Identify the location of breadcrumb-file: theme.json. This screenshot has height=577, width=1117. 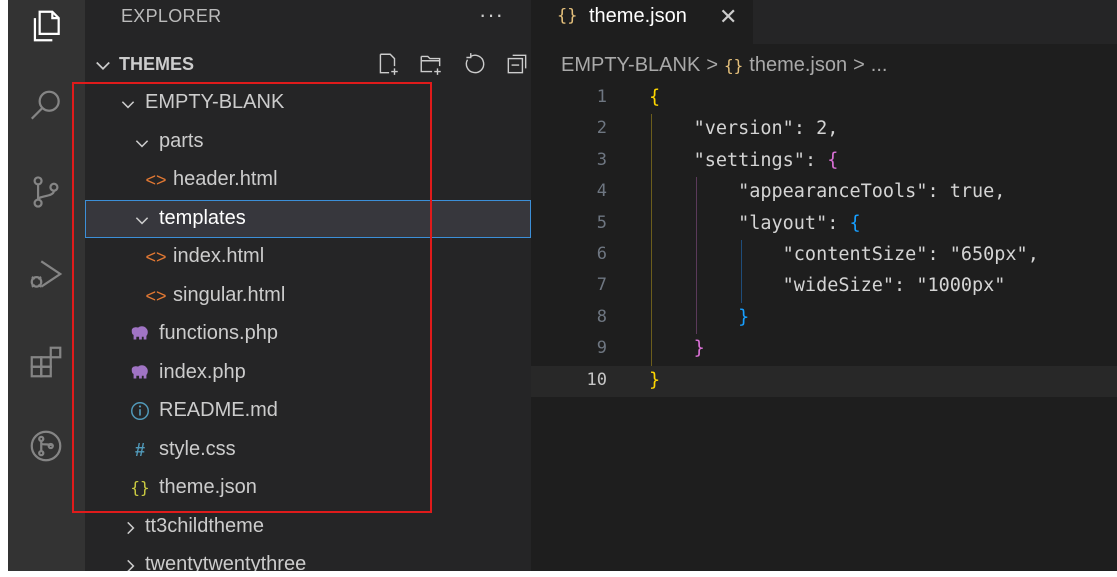
(798, 65).